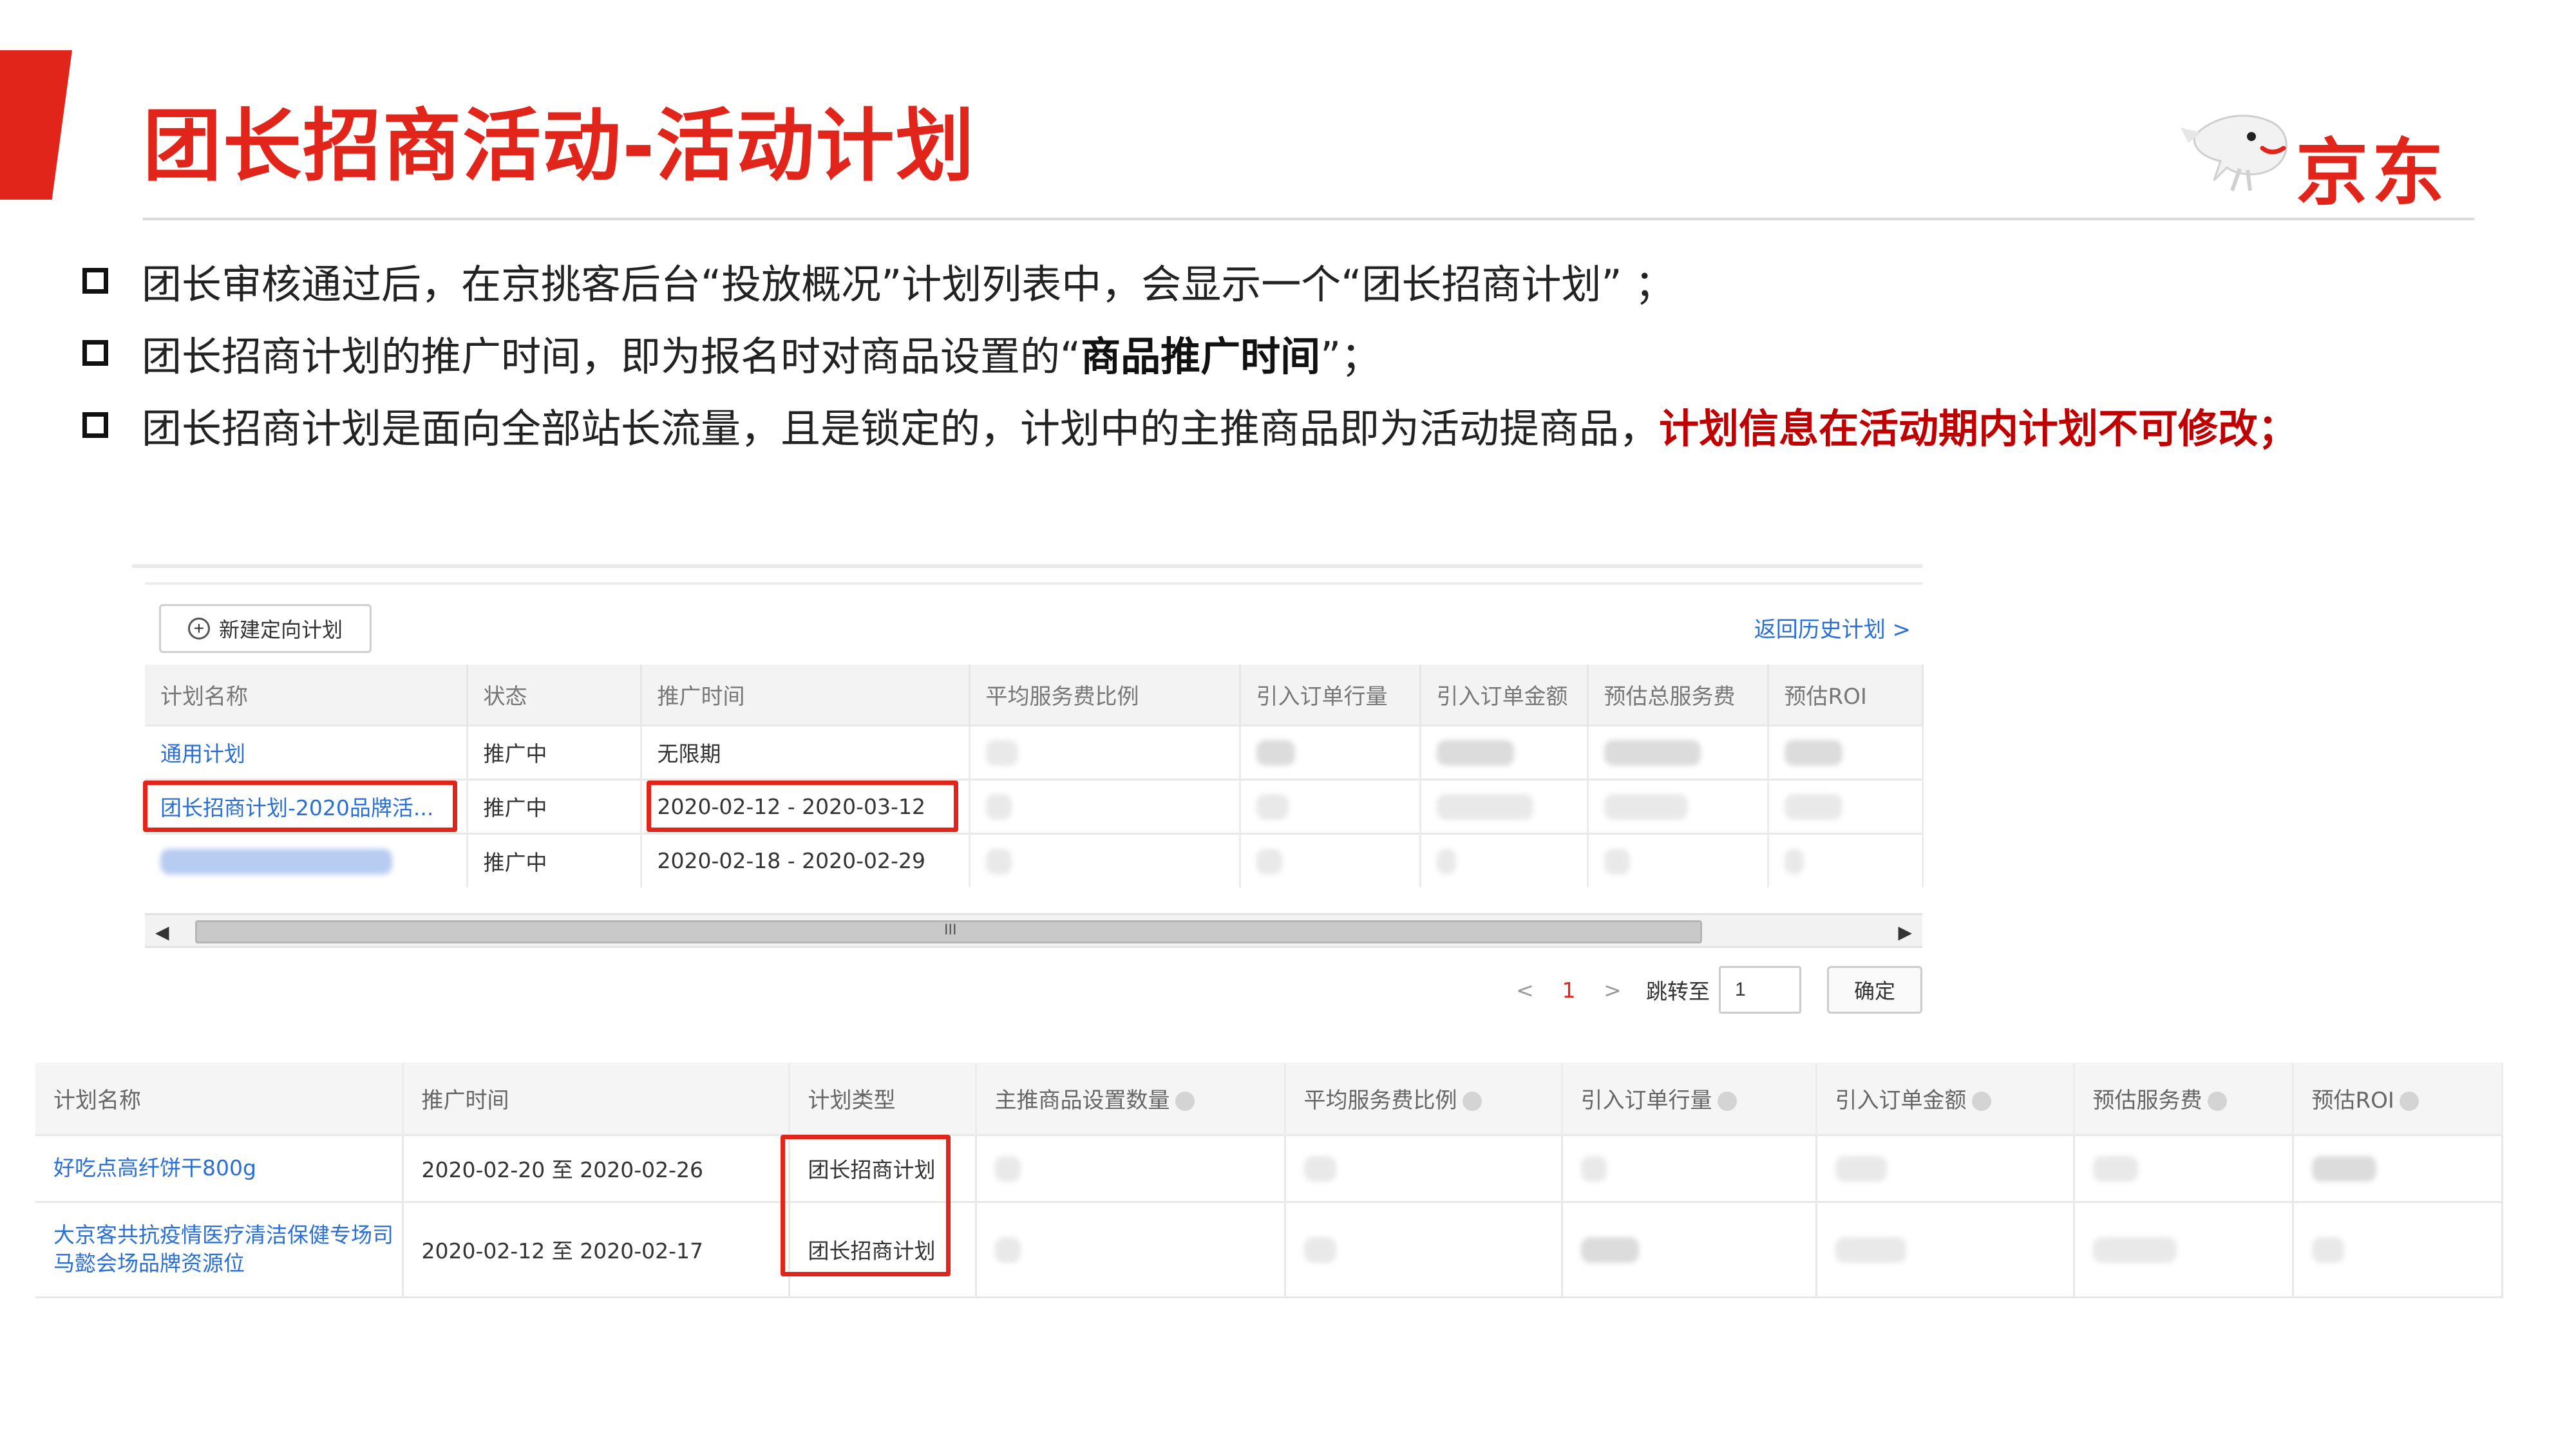 The image size is (2576, 1449). I want to click on horizontal-scrollbar: ◀ III ▶, so click(1033, 931).